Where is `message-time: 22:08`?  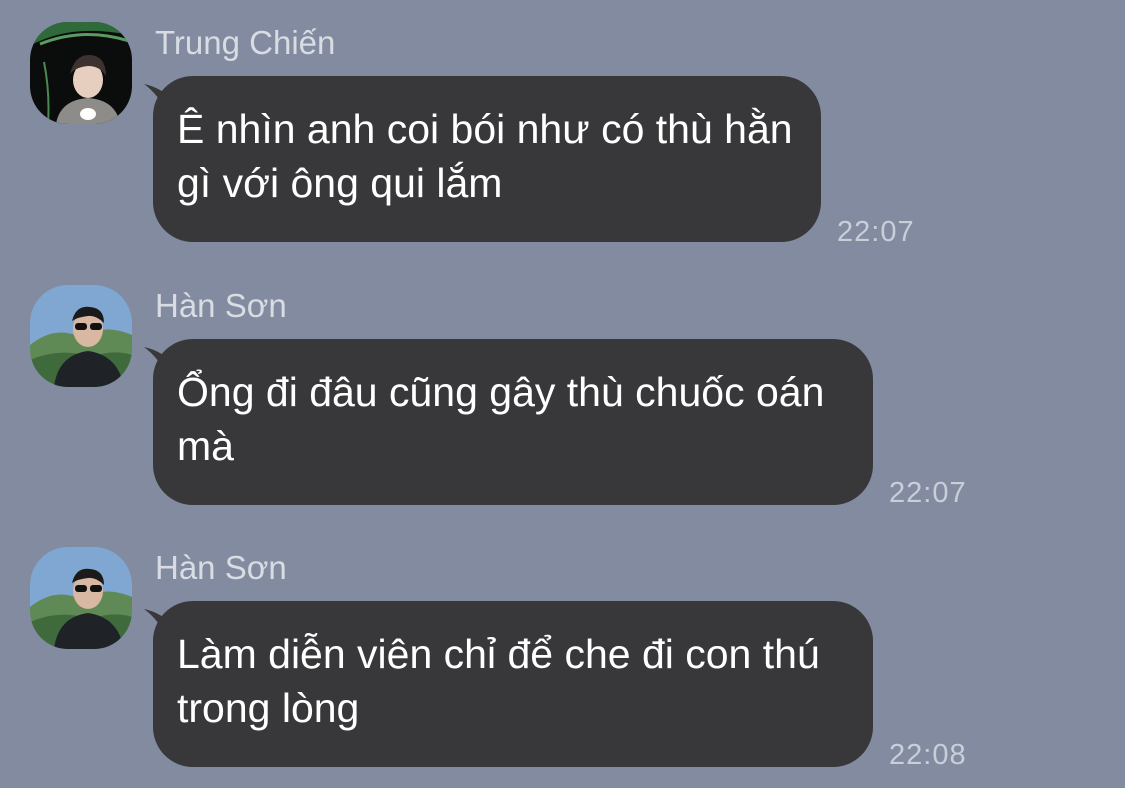 message-time: 22:08 is located at coordinates (928, 755).